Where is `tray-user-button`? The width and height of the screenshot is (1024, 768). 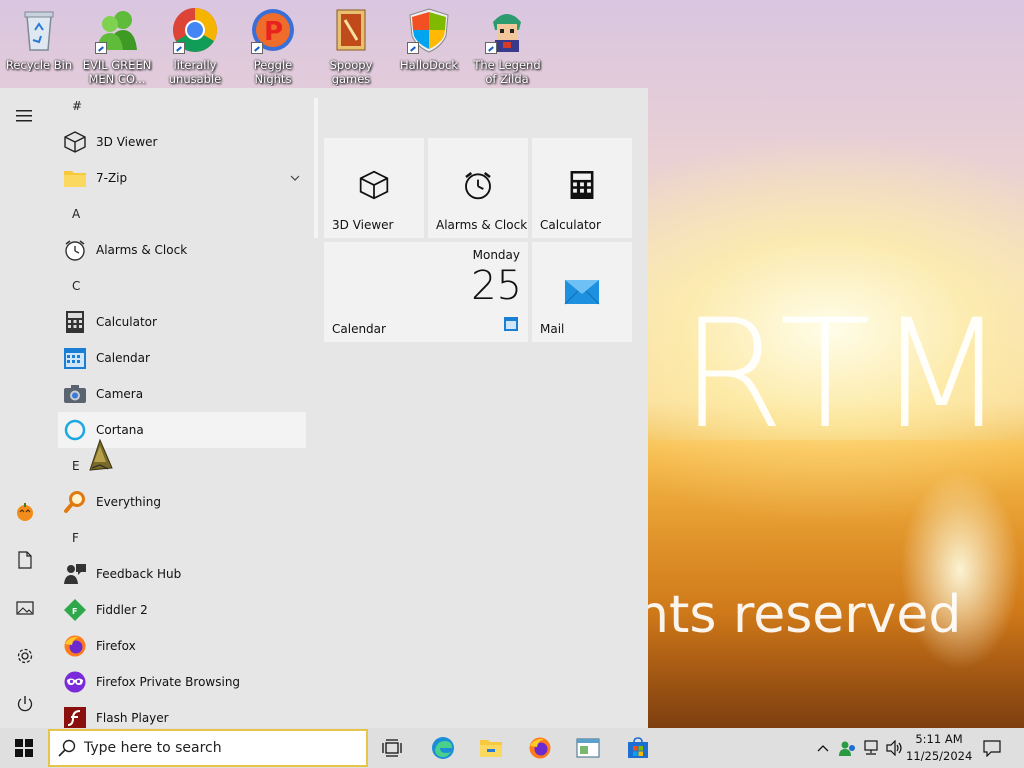 tray-user-button is located at coordinates (847, 748).